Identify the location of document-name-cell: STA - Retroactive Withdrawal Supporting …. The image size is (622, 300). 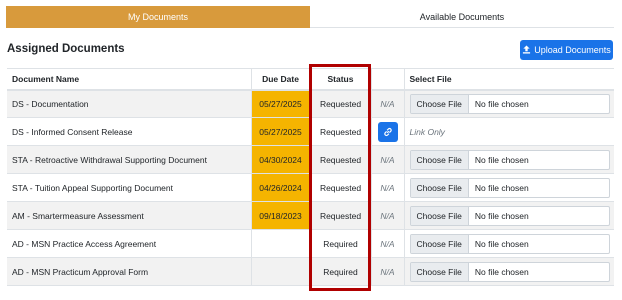
(129, 159).